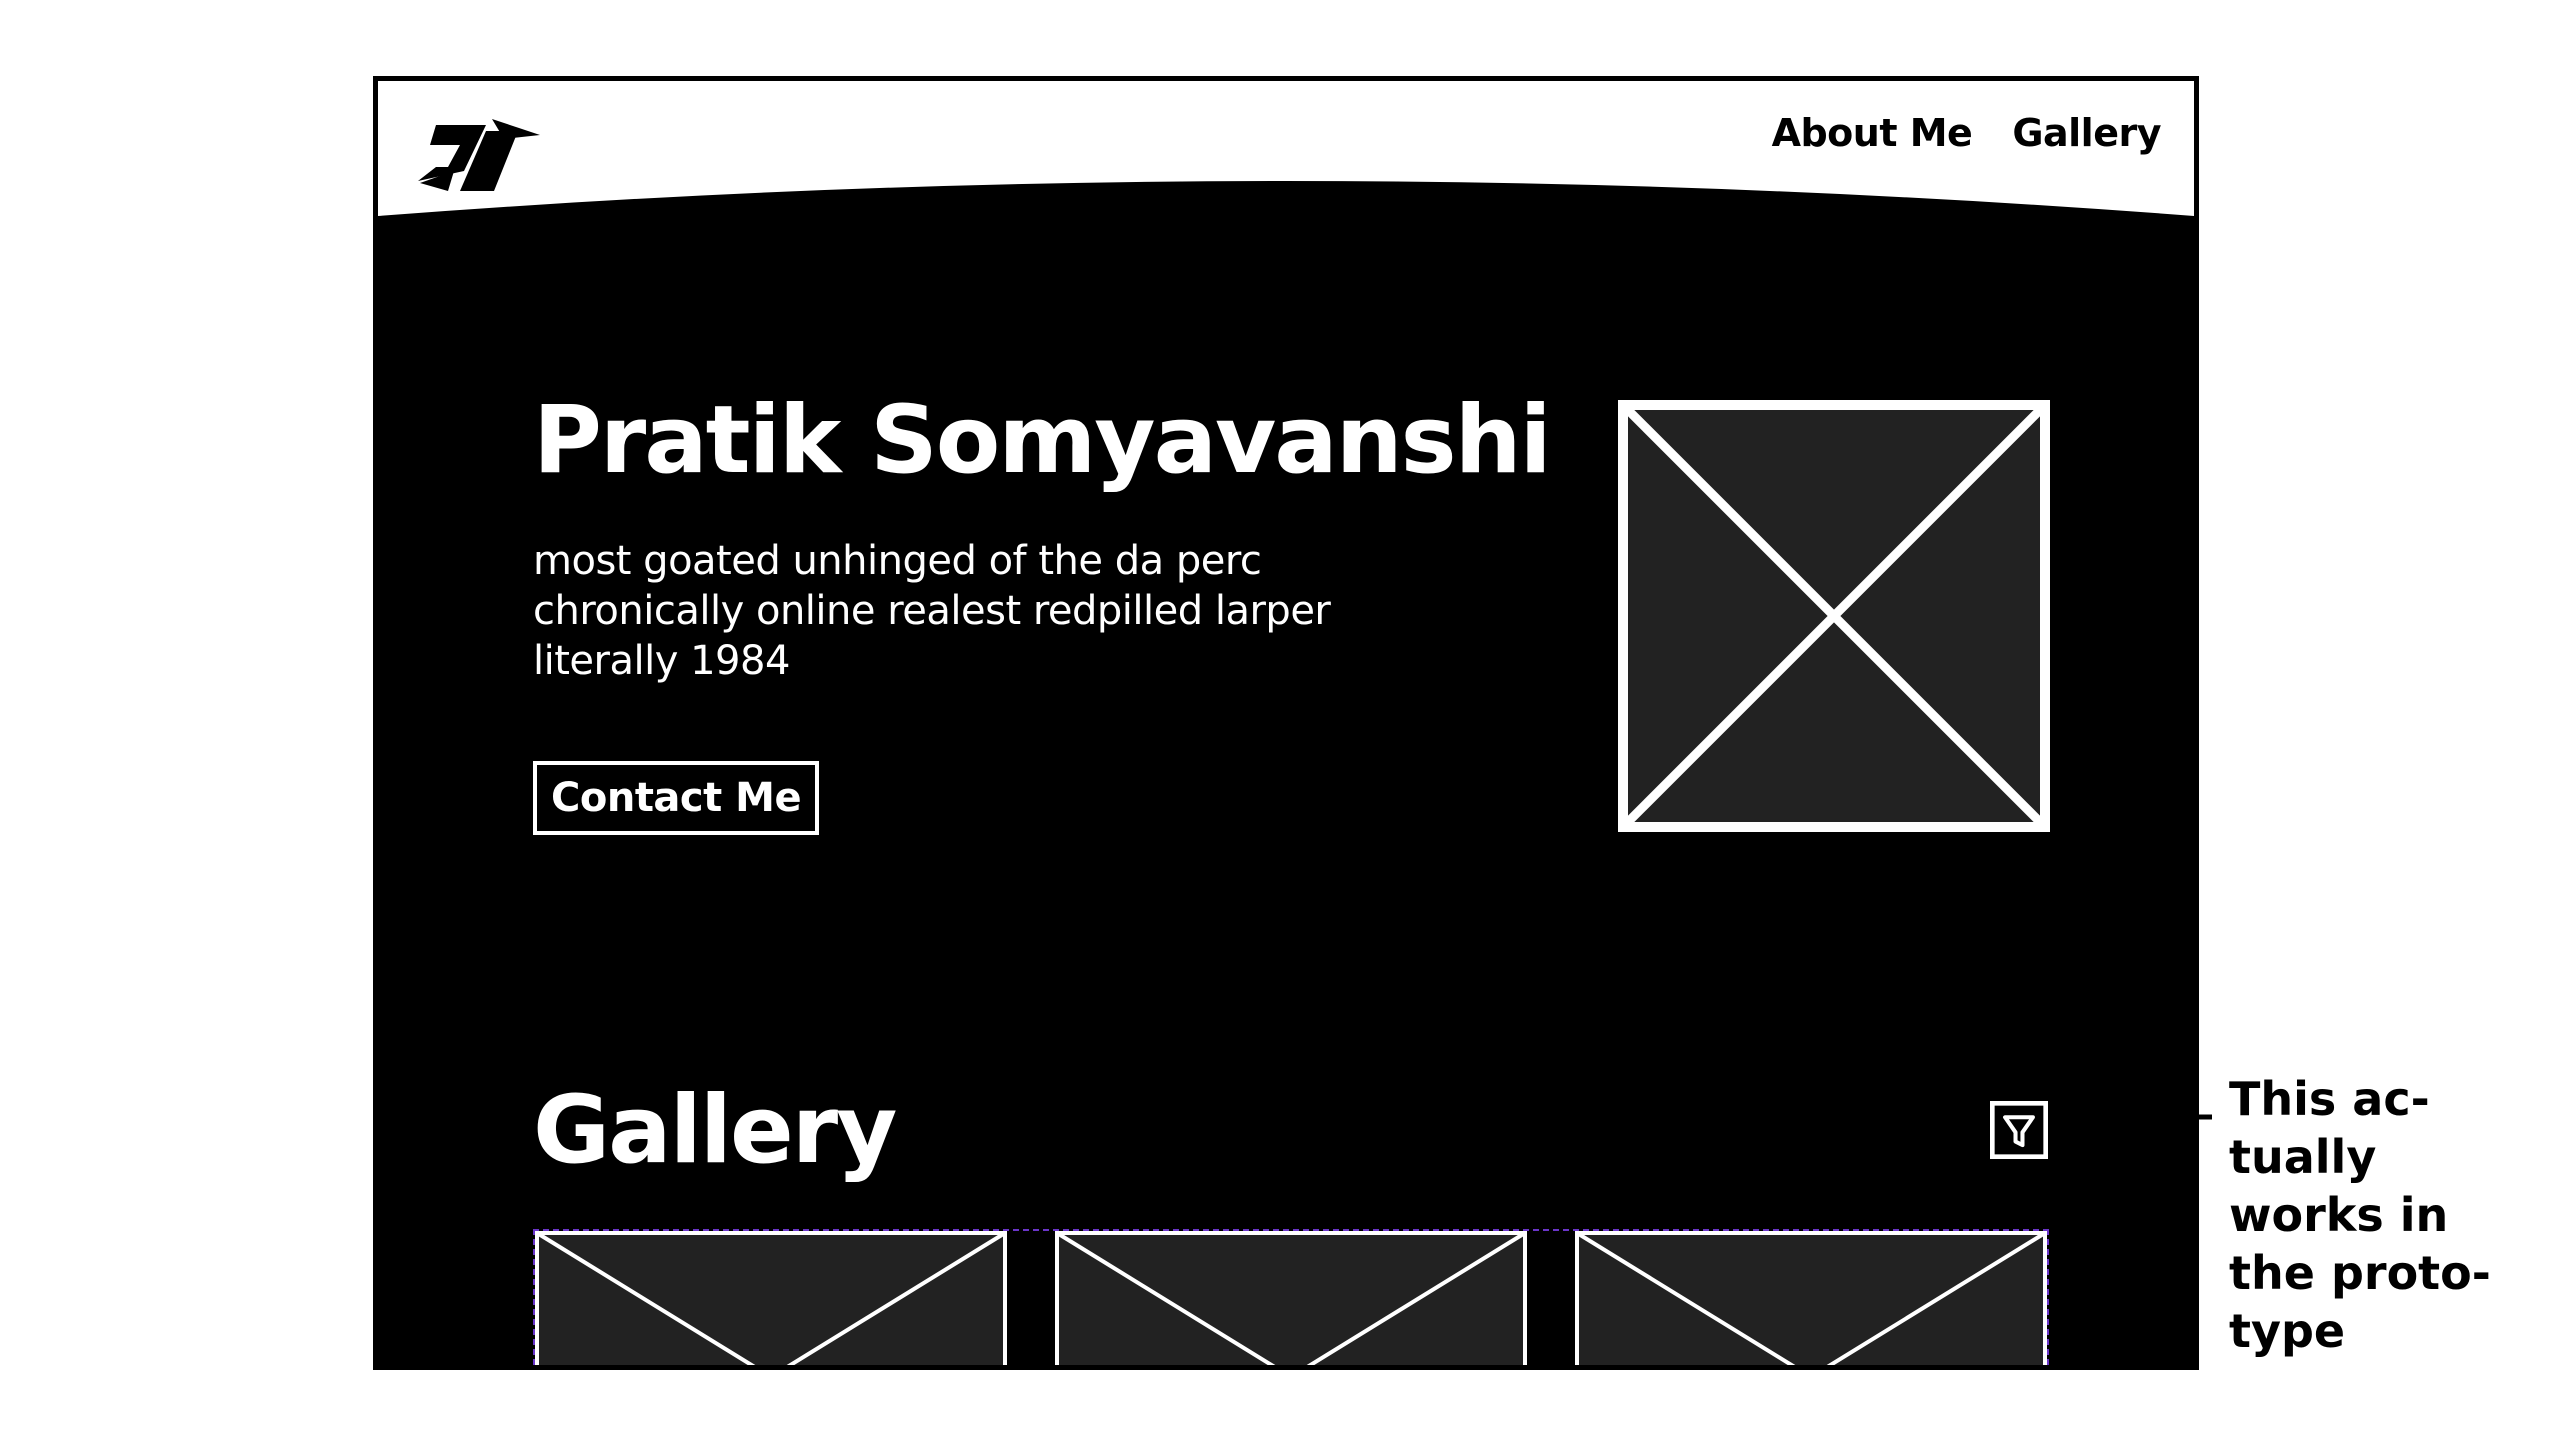  Describe the element at coordinates (2303, 1157) in the screenshot. I see `annotation-line: tually` at that location.